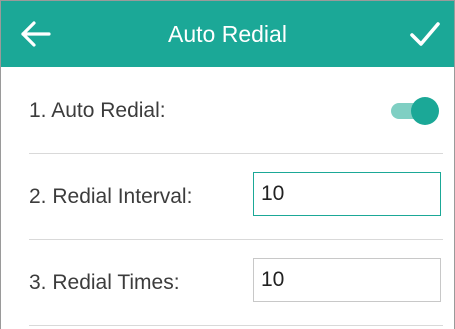 This screenshot has width=455, height=329. What do you see at coordinates (97, 110) in the screenshot?
I see `auto-redial-label: 1. Auto Redial:` at bounding box center [97, 110].